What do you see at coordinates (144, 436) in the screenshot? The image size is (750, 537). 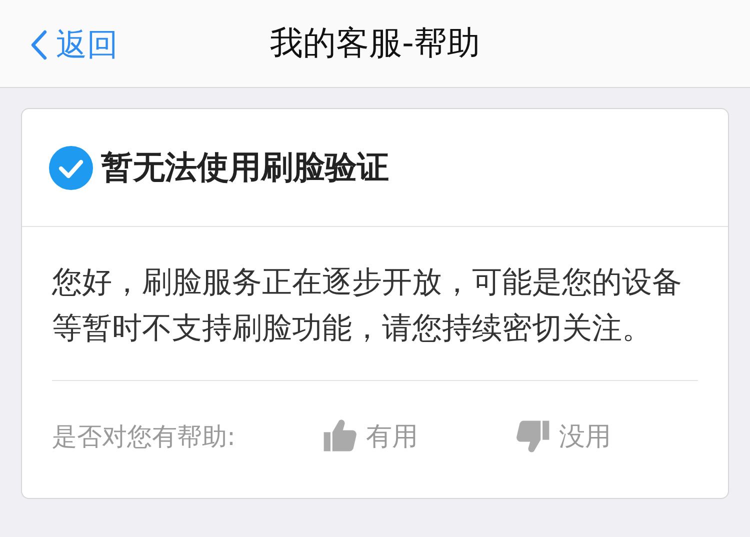 I see `feedback-prompt: 是否对您有帮助:` at bounding box center [144, 436].